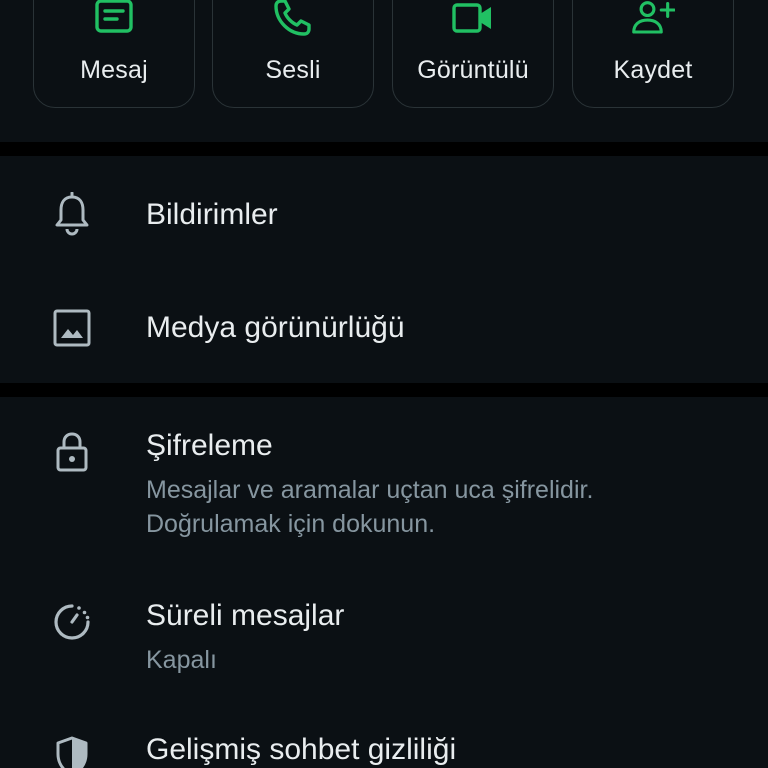 This screenshot has height=768, width=768. Describe the element at coordinates (72, 751) in the screenshot. I see `shield-icon` at that location.